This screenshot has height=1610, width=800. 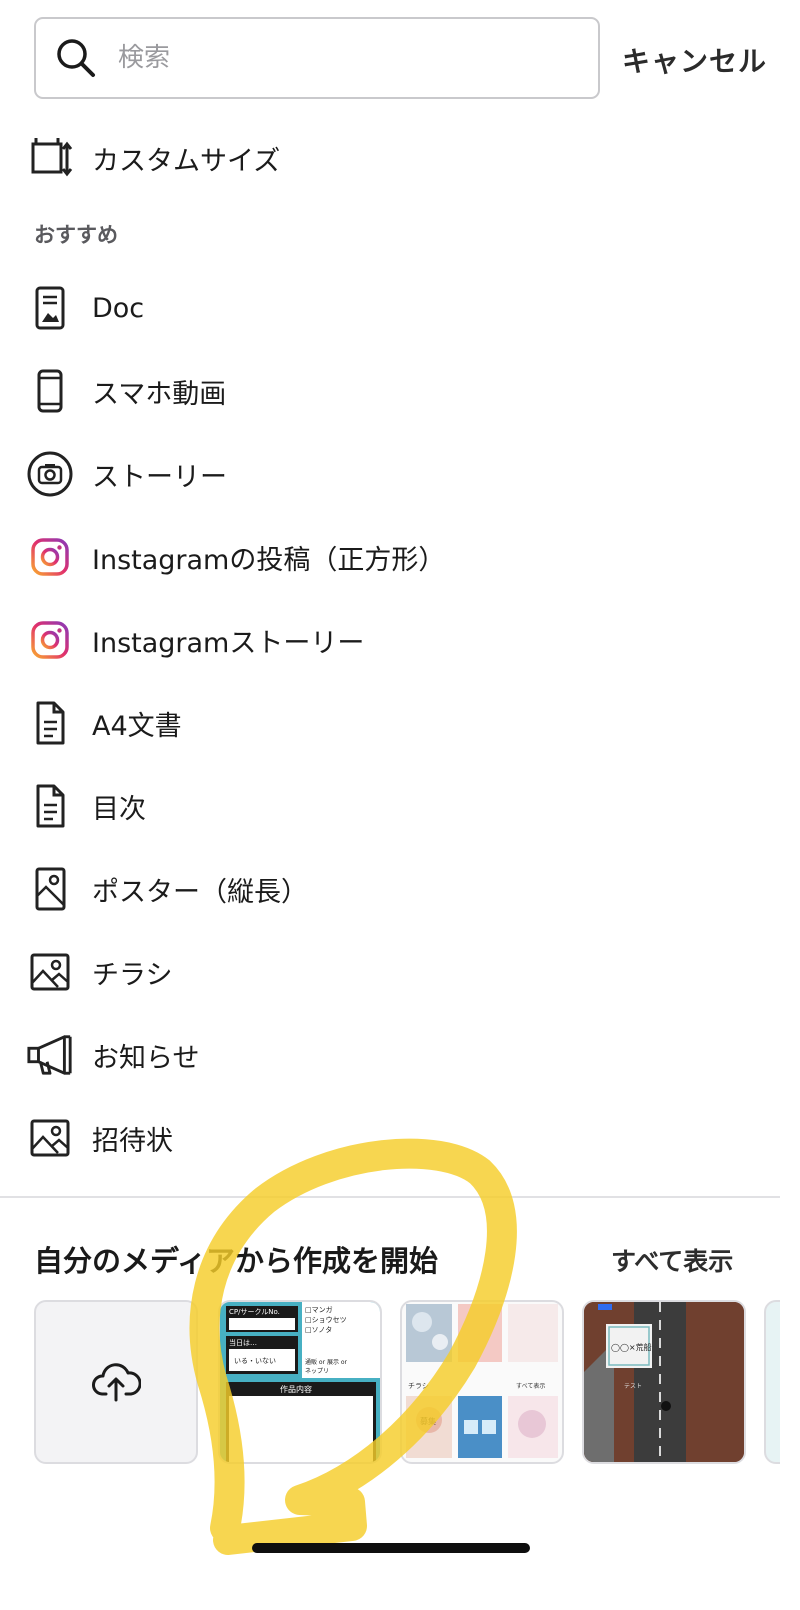 I want to click on list-item-label: ポスター（縦長）, so click(x=200, y=892).